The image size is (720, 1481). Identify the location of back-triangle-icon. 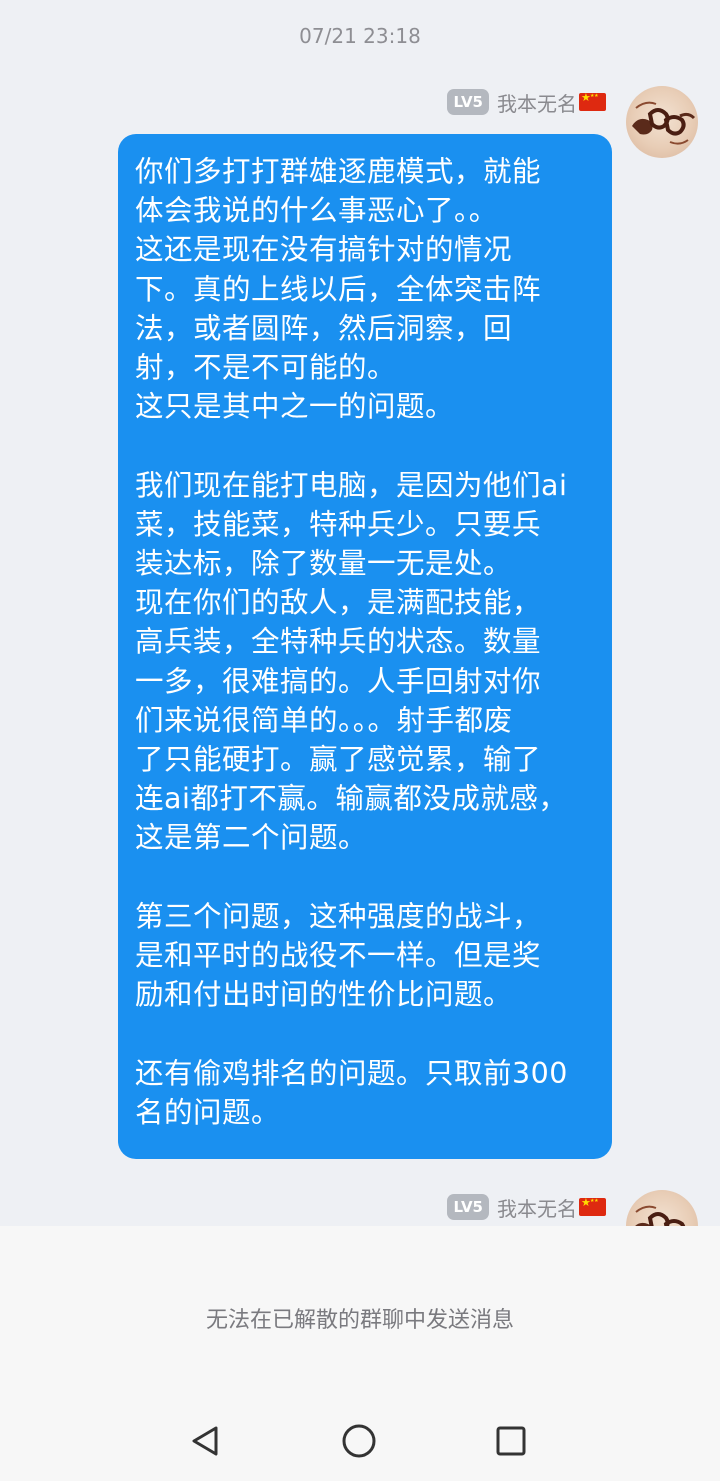
(205, 1441).